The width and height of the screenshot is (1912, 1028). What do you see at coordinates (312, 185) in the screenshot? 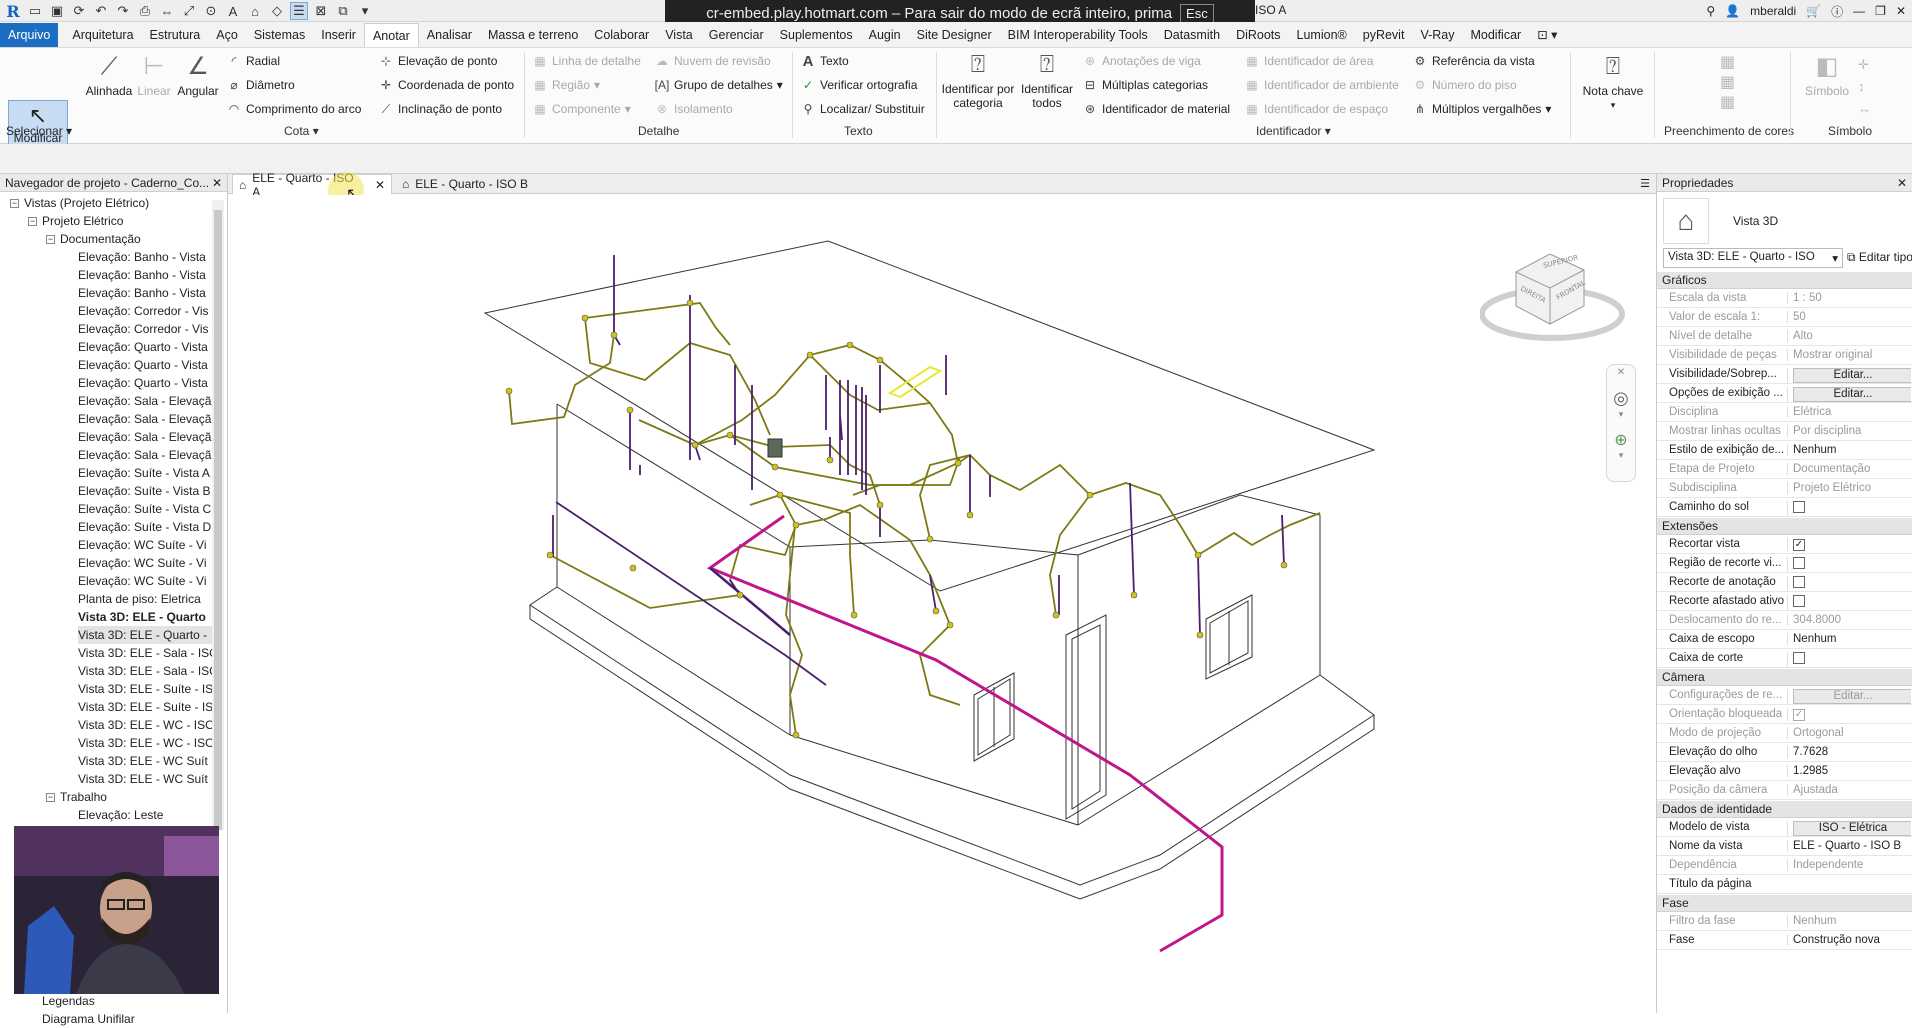
I see `view-tab-iso-a: ⌂ ELE - Quarto - ISO A ✕` at bounding box center [312, 185].